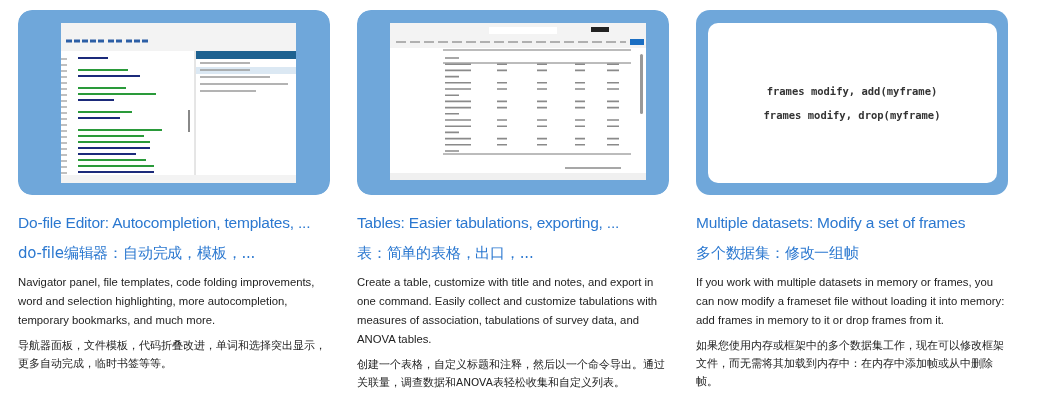 Image resolution: width=1038 pixels, height=400 pixels. What do you see at coordinates (851, 301) in the screenshot?
I see `card-description: If you work with multiple datasets in memory or frames, you can now modify a frameset file without loading it into memory: add frames in memory to it or drop frames from it.` at bounding box center [851, 301].